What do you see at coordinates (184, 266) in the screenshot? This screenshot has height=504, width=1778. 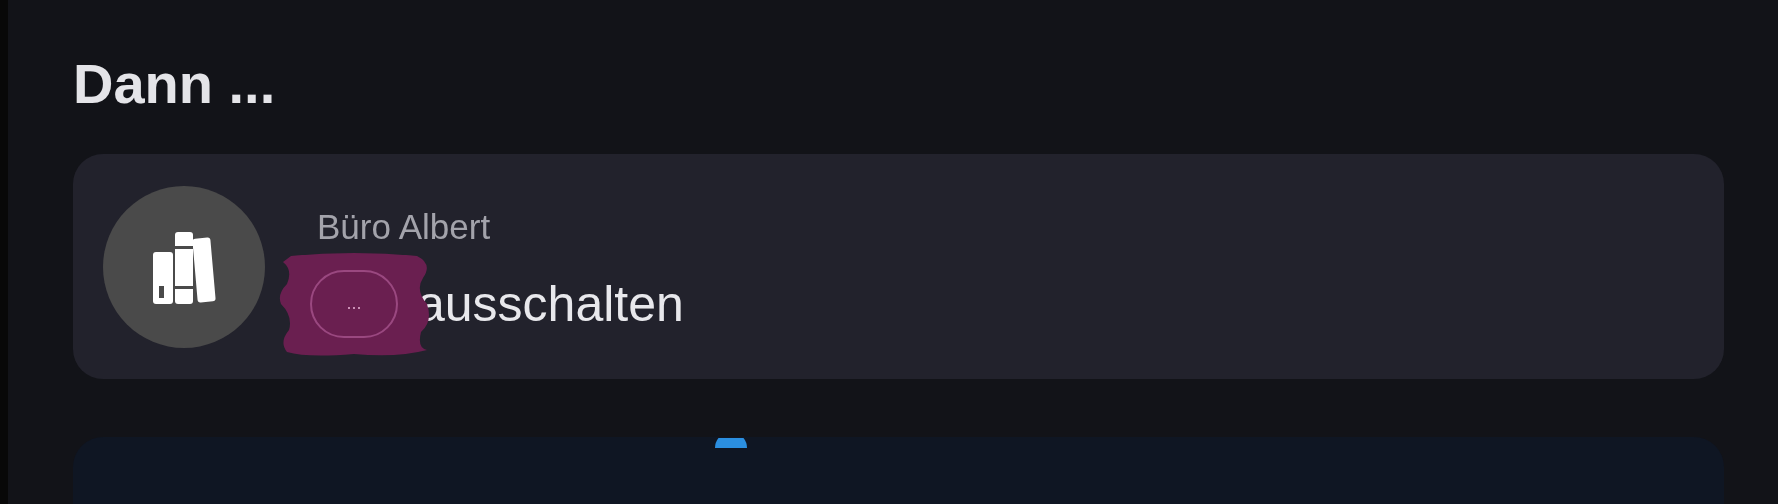 I see `books-icon` at bounding box center [184, 266].